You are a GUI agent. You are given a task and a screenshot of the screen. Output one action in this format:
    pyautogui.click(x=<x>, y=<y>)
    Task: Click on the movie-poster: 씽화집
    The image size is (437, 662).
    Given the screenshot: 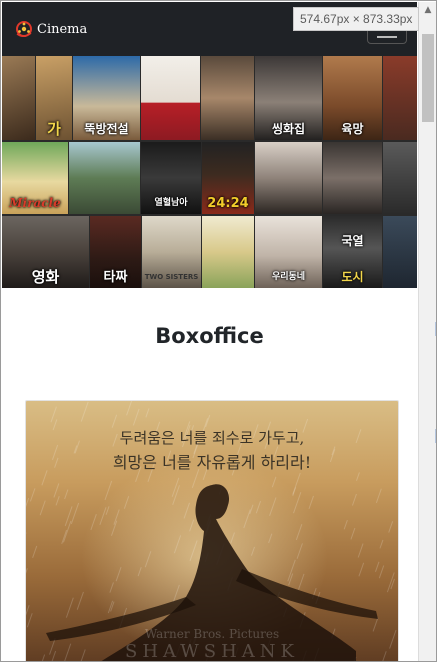 What is the action you would take?
    pyautogui.click(x=288, y=98)
    